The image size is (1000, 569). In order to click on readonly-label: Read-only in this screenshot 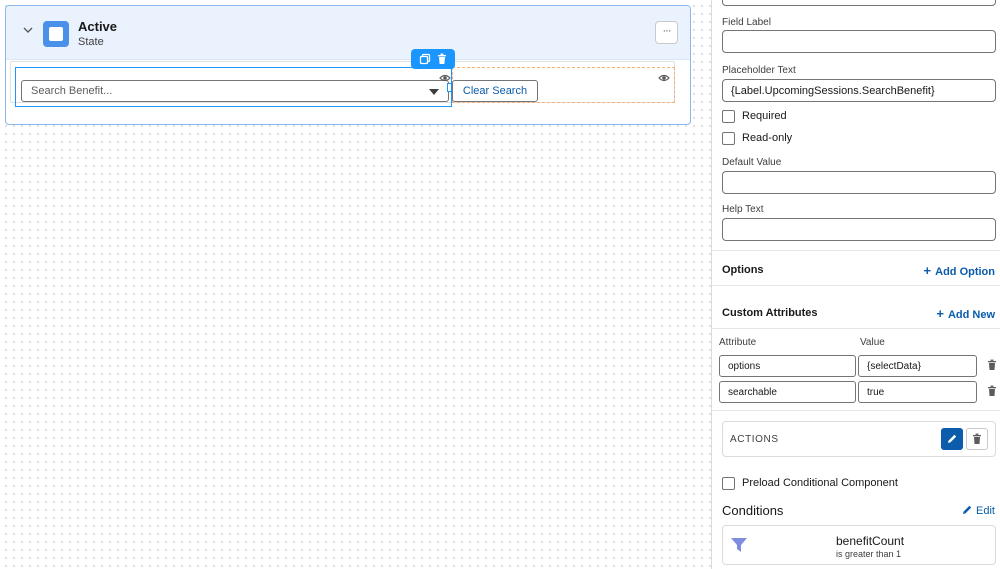, I will do `click(767, 138)`.